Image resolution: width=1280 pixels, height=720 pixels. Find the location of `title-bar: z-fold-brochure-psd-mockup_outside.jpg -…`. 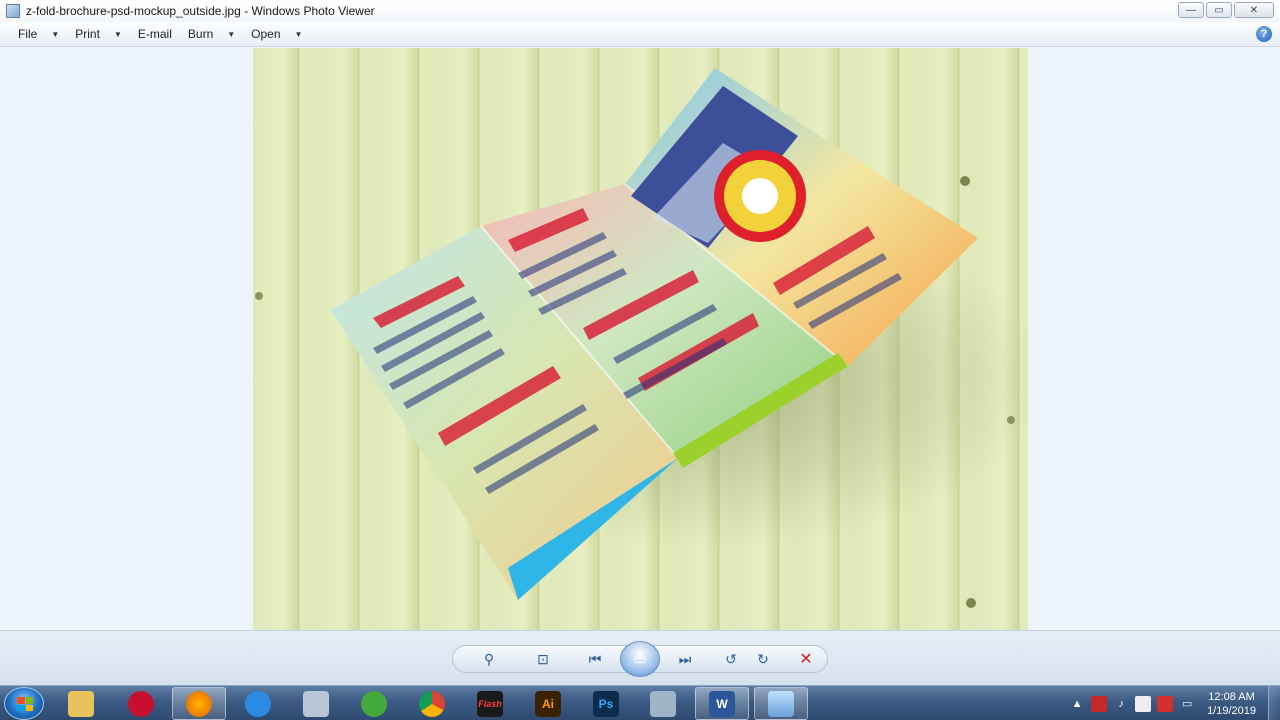

title-bar: z-fold-brochure-psd-mockup_outside.jpg -… is located at coordinates (640, 11).